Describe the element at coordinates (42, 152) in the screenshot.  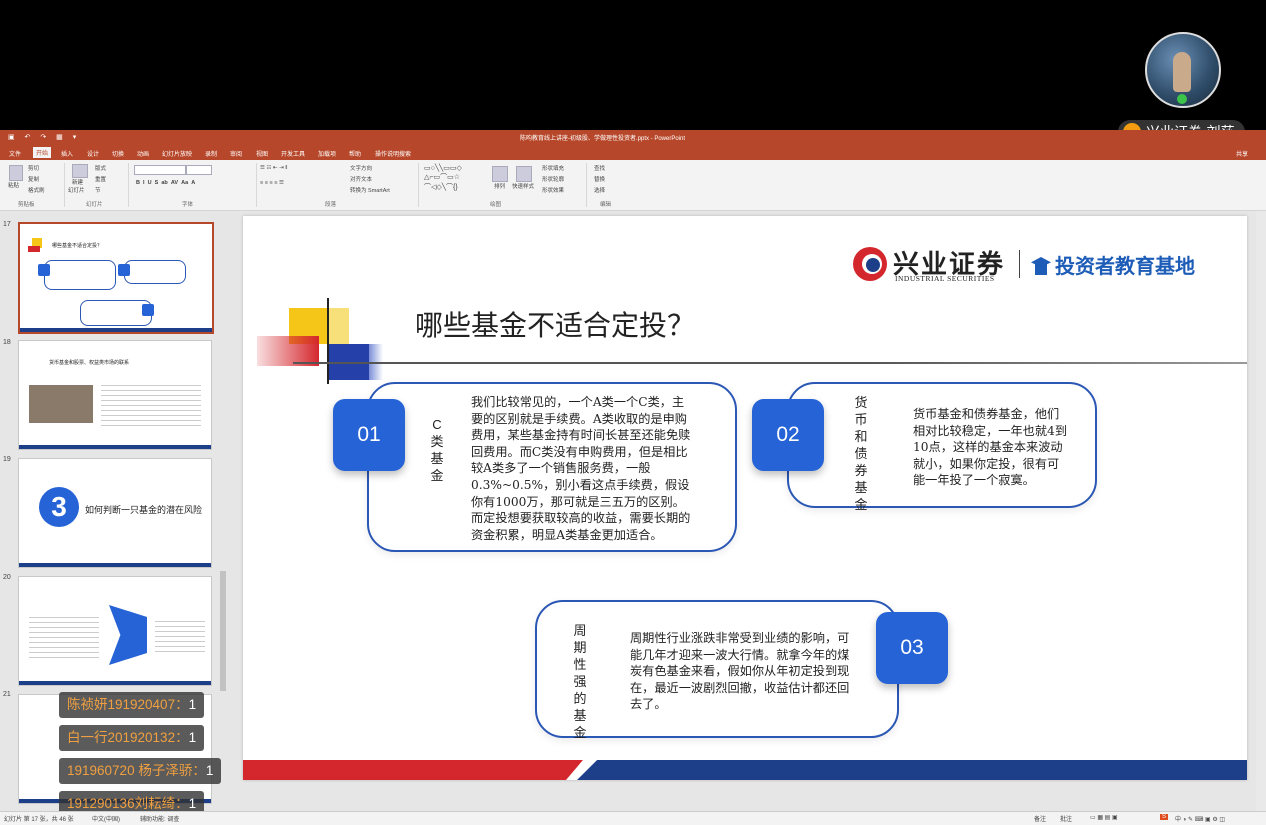
I see `tab-home: 开始` at that location.